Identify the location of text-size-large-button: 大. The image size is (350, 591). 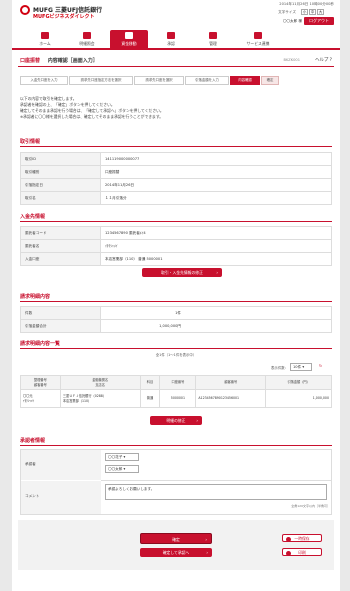
(320, 12).